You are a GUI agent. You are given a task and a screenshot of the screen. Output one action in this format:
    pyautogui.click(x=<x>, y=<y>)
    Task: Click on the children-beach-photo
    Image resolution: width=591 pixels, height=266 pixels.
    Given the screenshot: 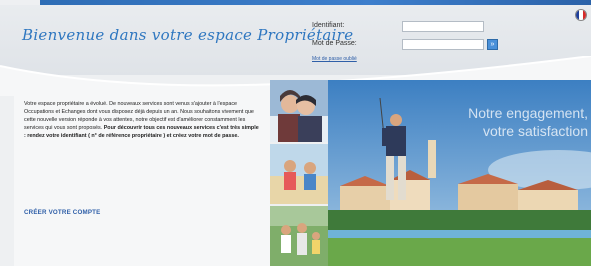 What is the action you would take?
    pyautogui.click(x=299, y=174)
    